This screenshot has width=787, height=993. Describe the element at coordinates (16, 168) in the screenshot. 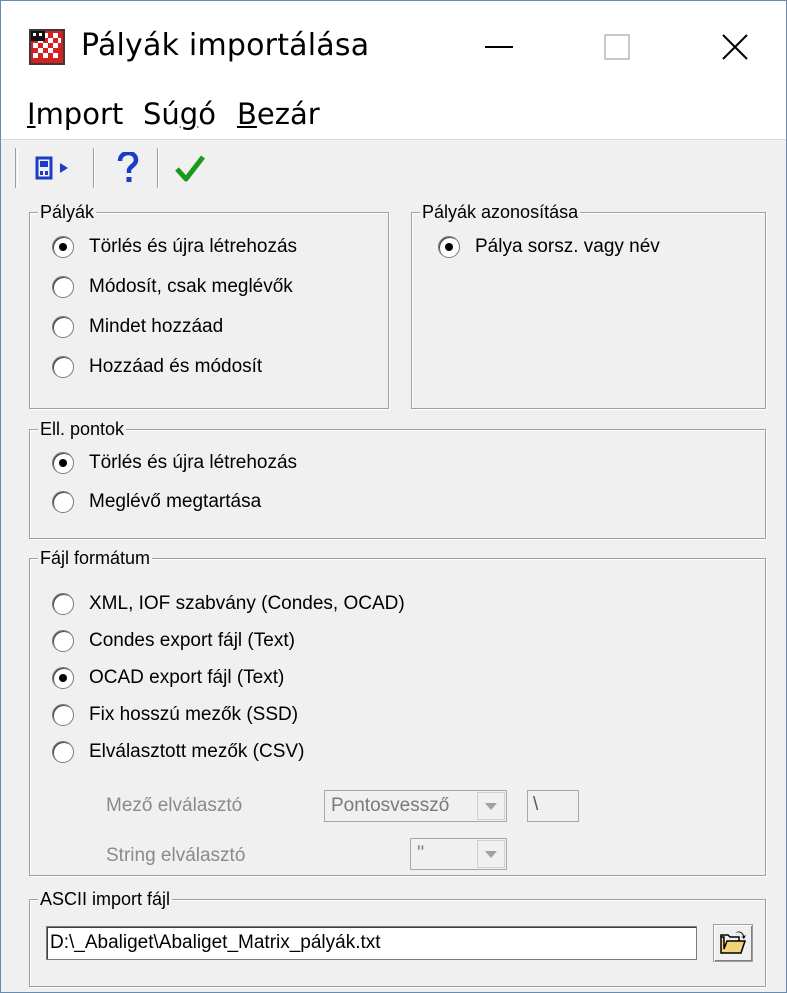

I see `toolbar-grip` at that location.